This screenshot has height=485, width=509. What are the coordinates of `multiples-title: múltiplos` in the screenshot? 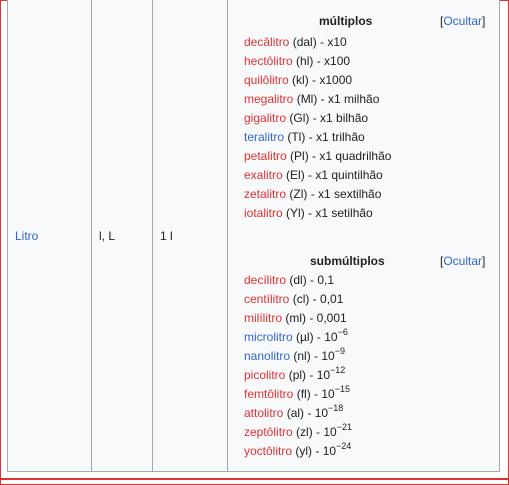 It's located at (346, 21).